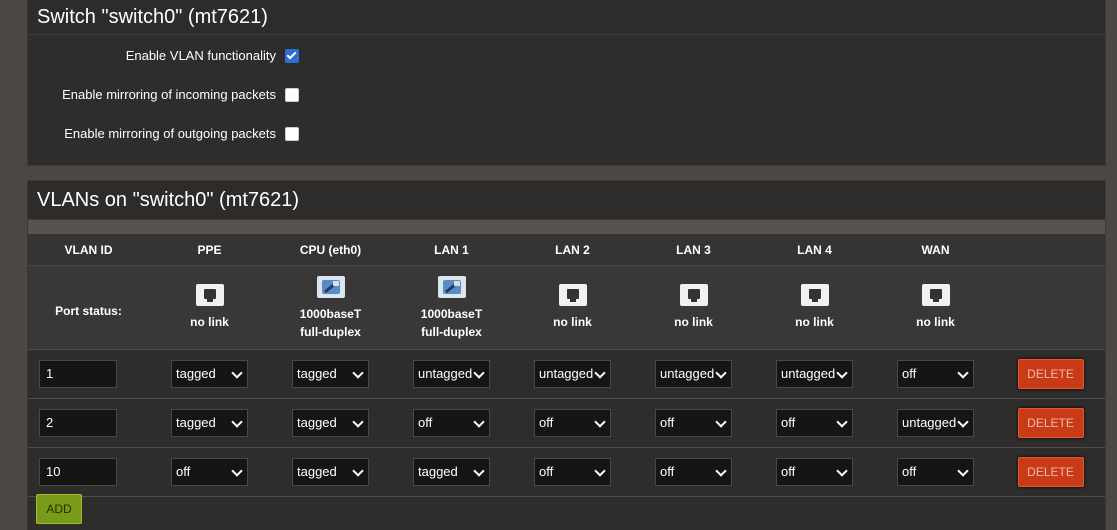  I want to click on header-lan4: LAN 4, so click(814, 250).